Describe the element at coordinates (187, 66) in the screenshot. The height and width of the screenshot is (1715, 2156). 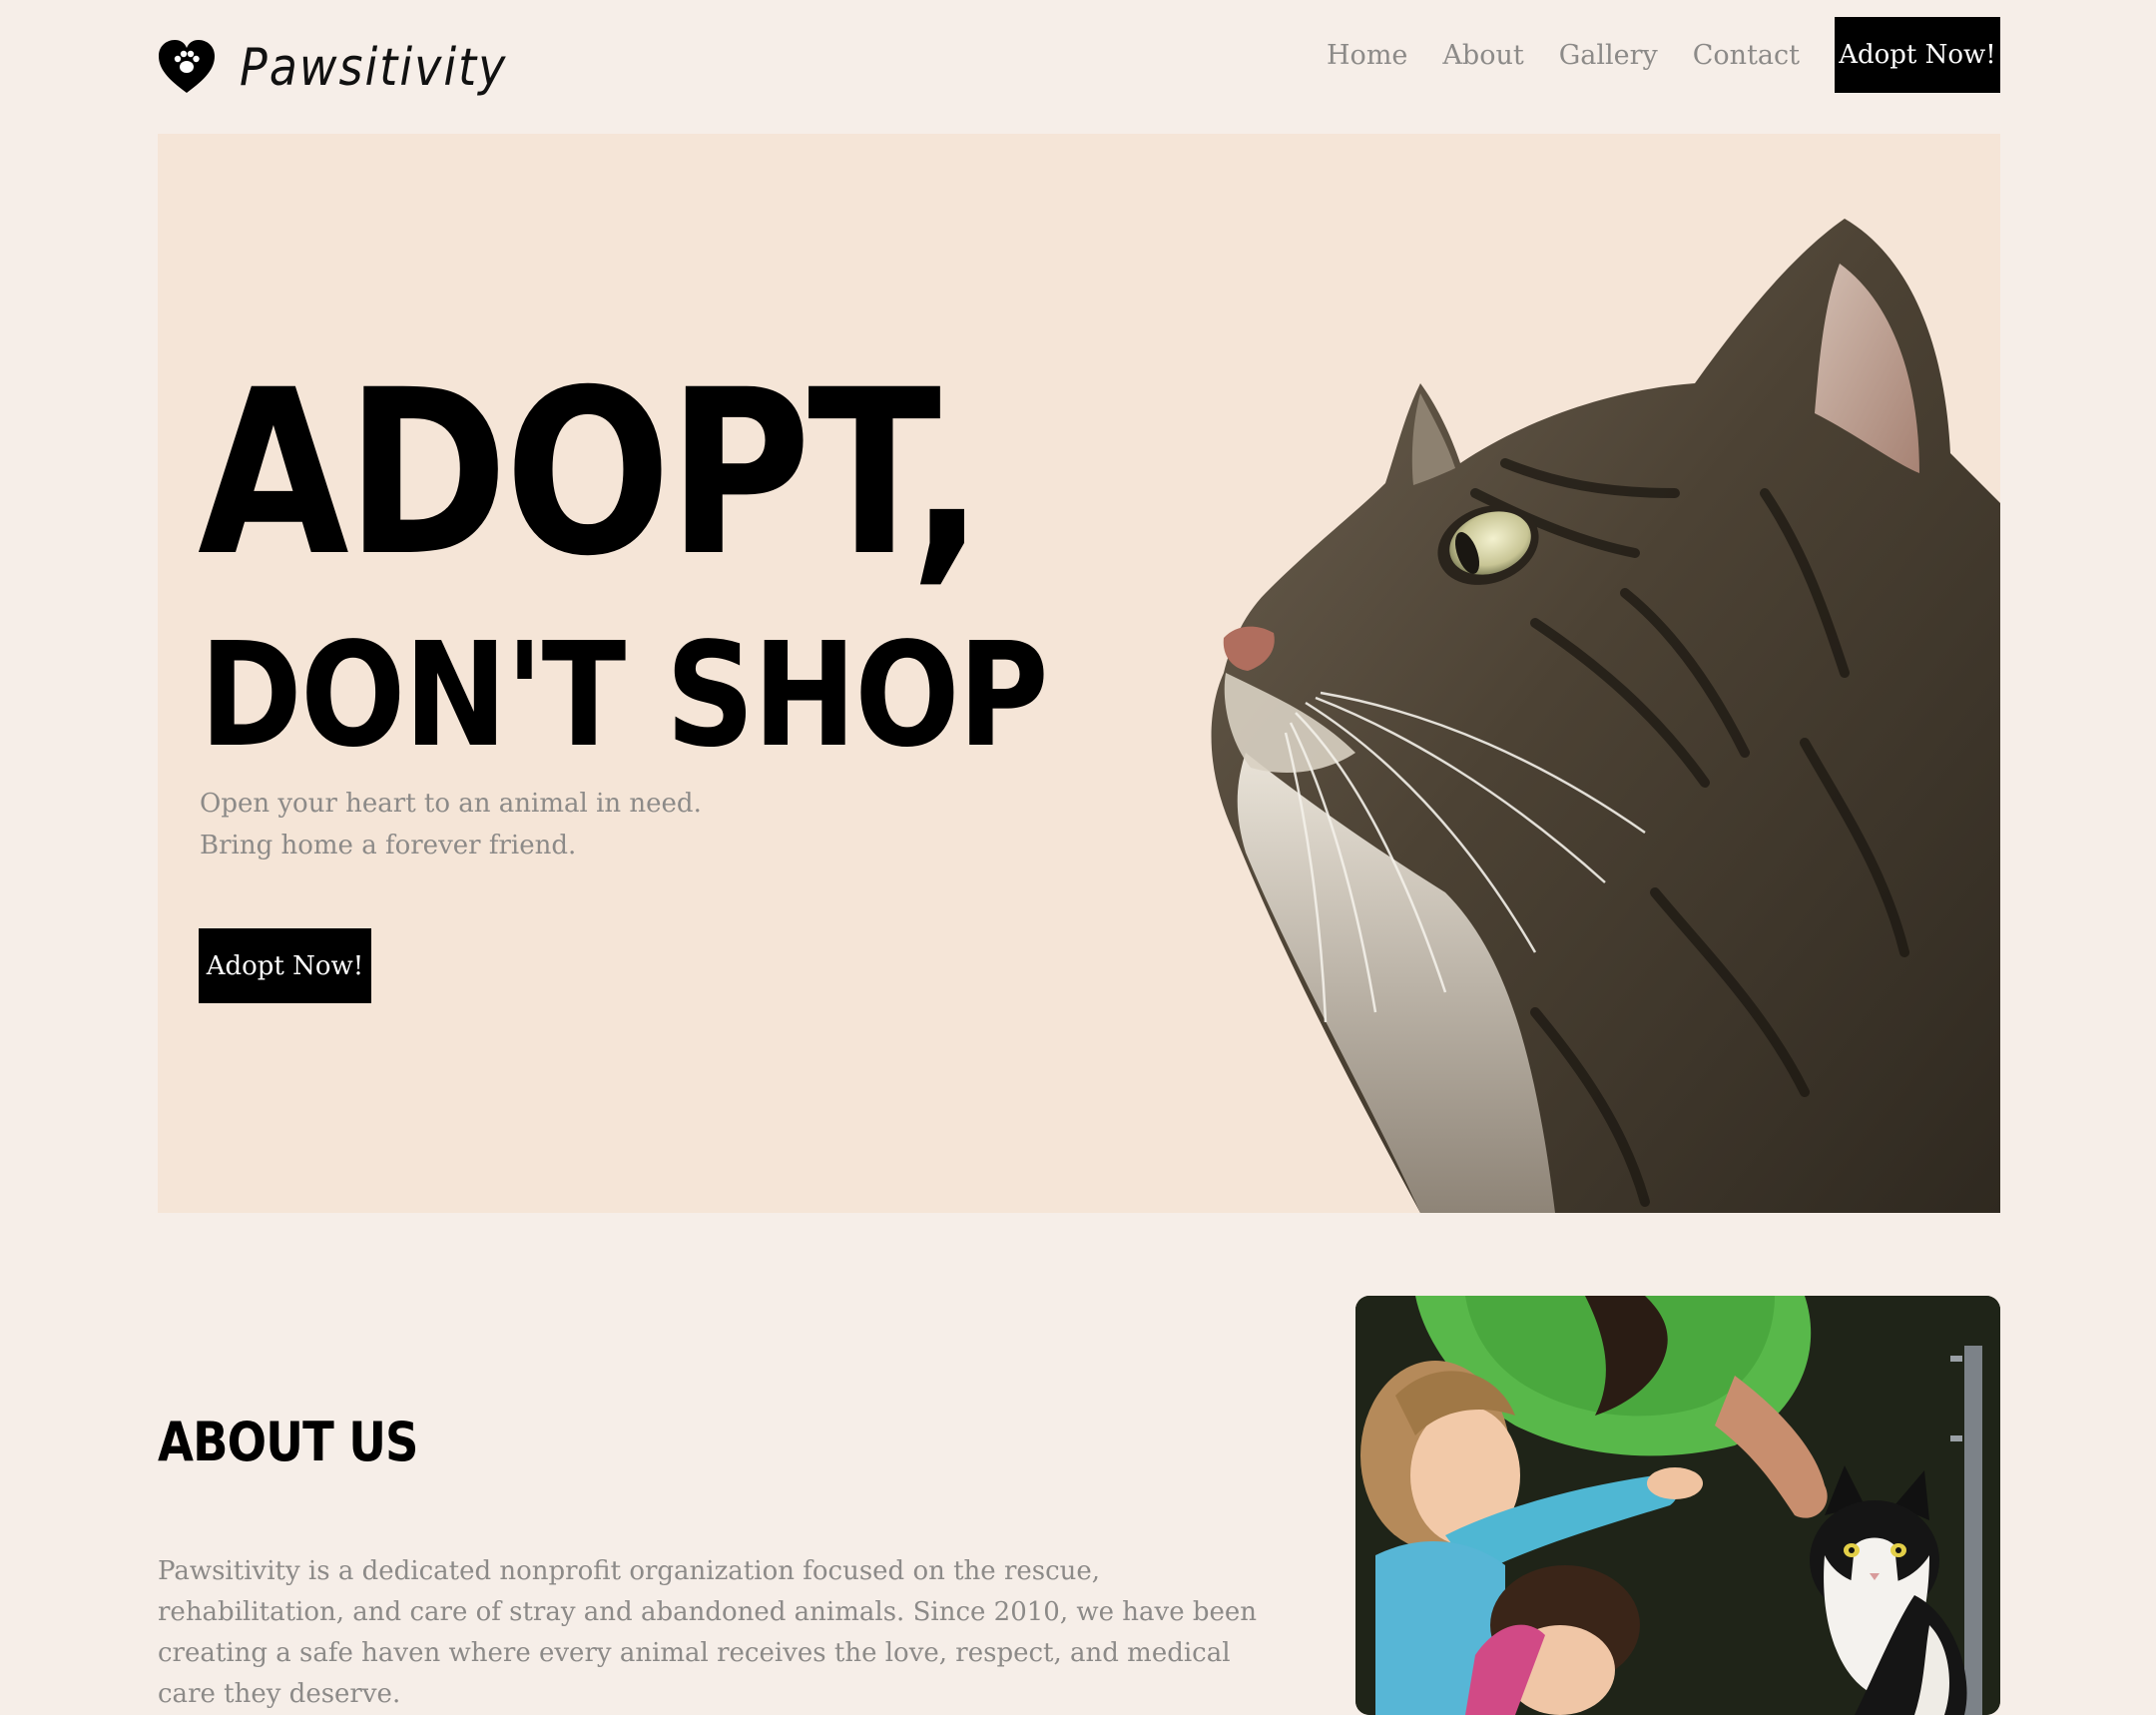
I see `heart-paw-icon` at that location.